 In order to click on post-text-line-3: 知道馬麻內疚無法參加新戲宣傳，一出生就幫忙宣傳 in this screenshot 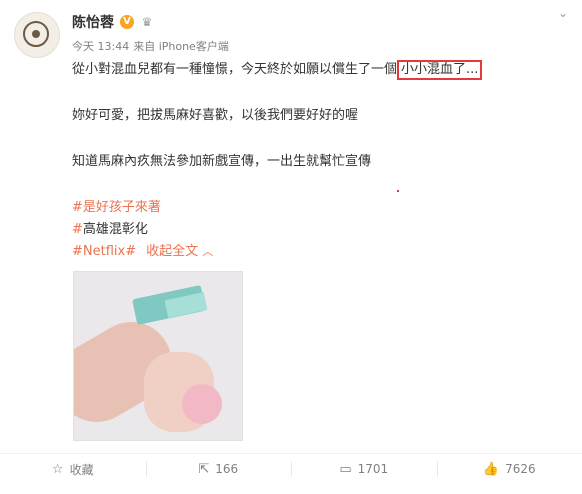, I will do `click(222, 161)`.